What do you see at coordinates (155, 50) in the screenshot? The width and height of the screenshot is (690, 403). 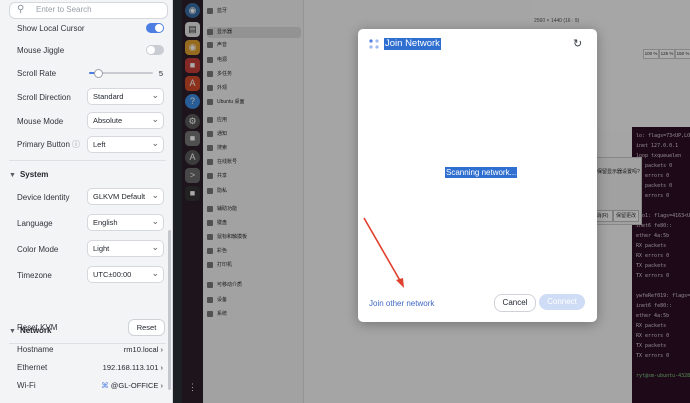 I see `mouse-jiggle-toggle` at bounding box center [155, 50].